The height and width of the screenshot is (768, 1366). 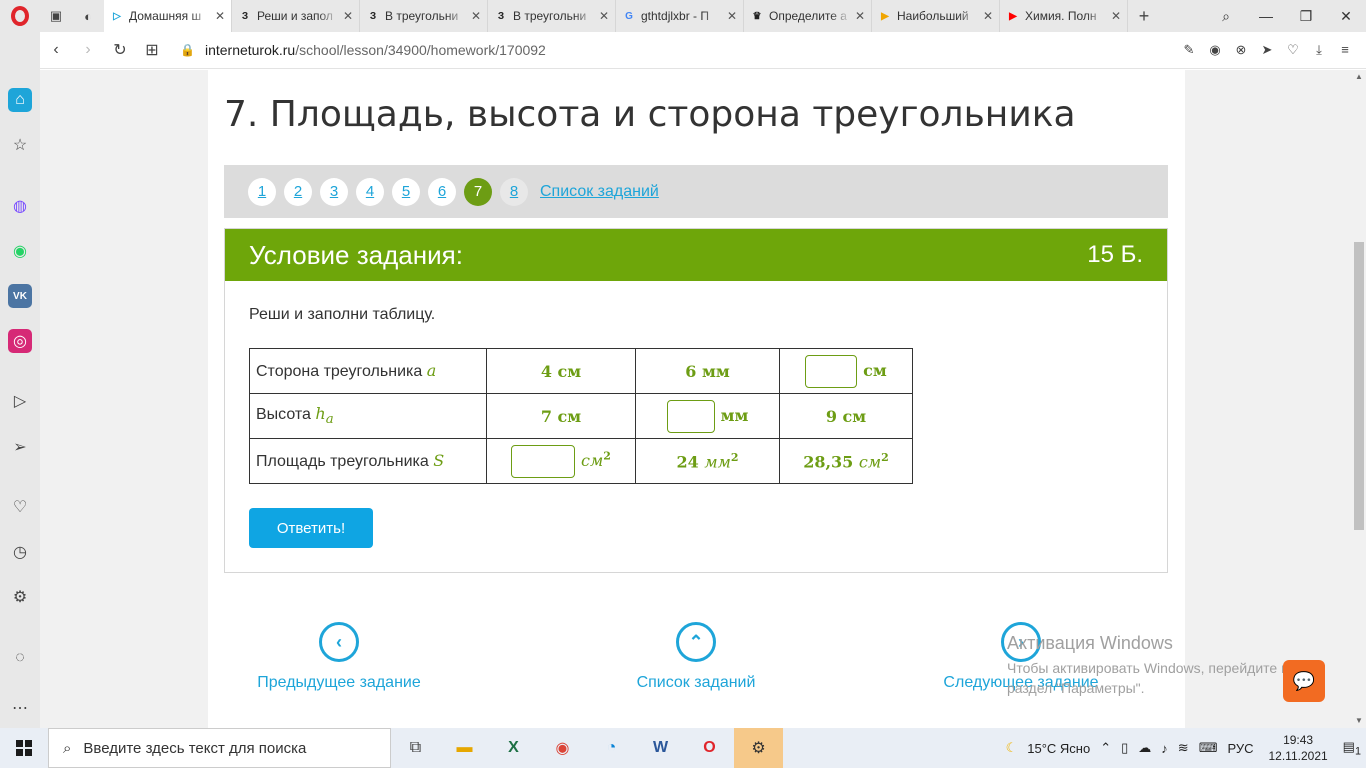 What do you see at coordinates (1144, 748) in the screenshot?
I see `cloud-icon: ☁` at bounding box center [1144, 748].